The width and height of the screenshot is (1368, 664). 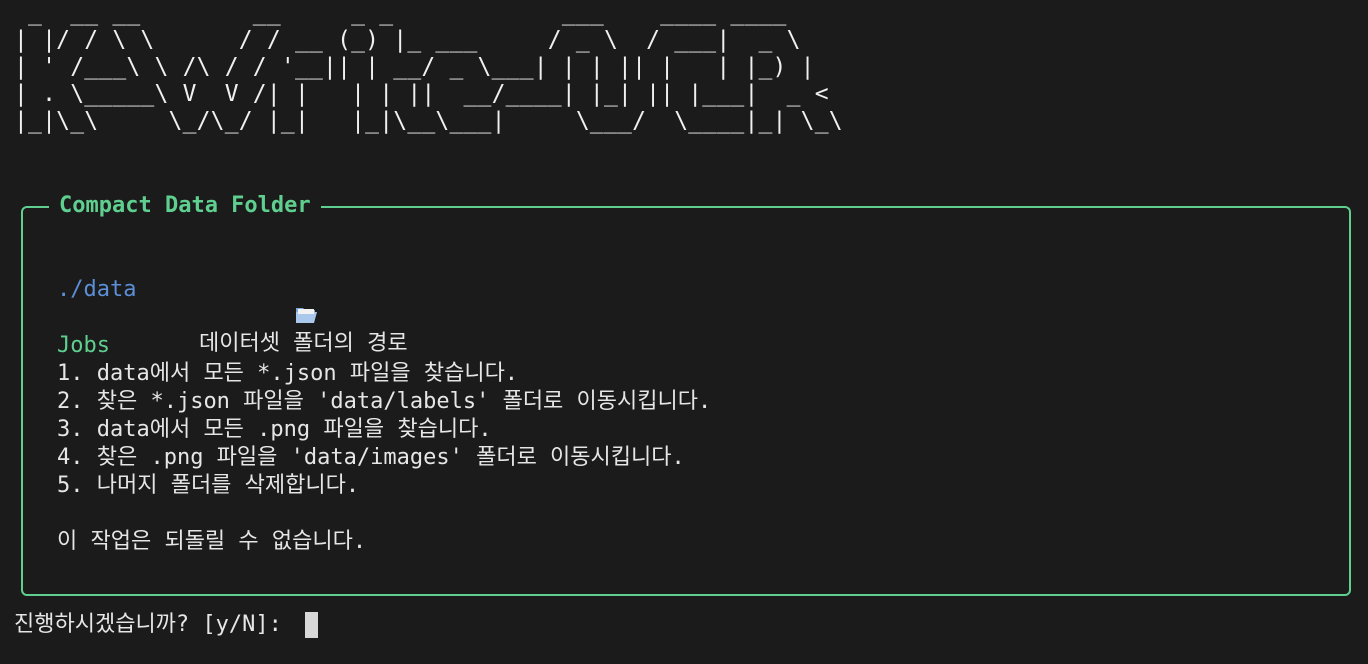 I want to click on irreversible-warning: 이 작업은 되돌릴 수 없습니다., so click(x=212, y=541).